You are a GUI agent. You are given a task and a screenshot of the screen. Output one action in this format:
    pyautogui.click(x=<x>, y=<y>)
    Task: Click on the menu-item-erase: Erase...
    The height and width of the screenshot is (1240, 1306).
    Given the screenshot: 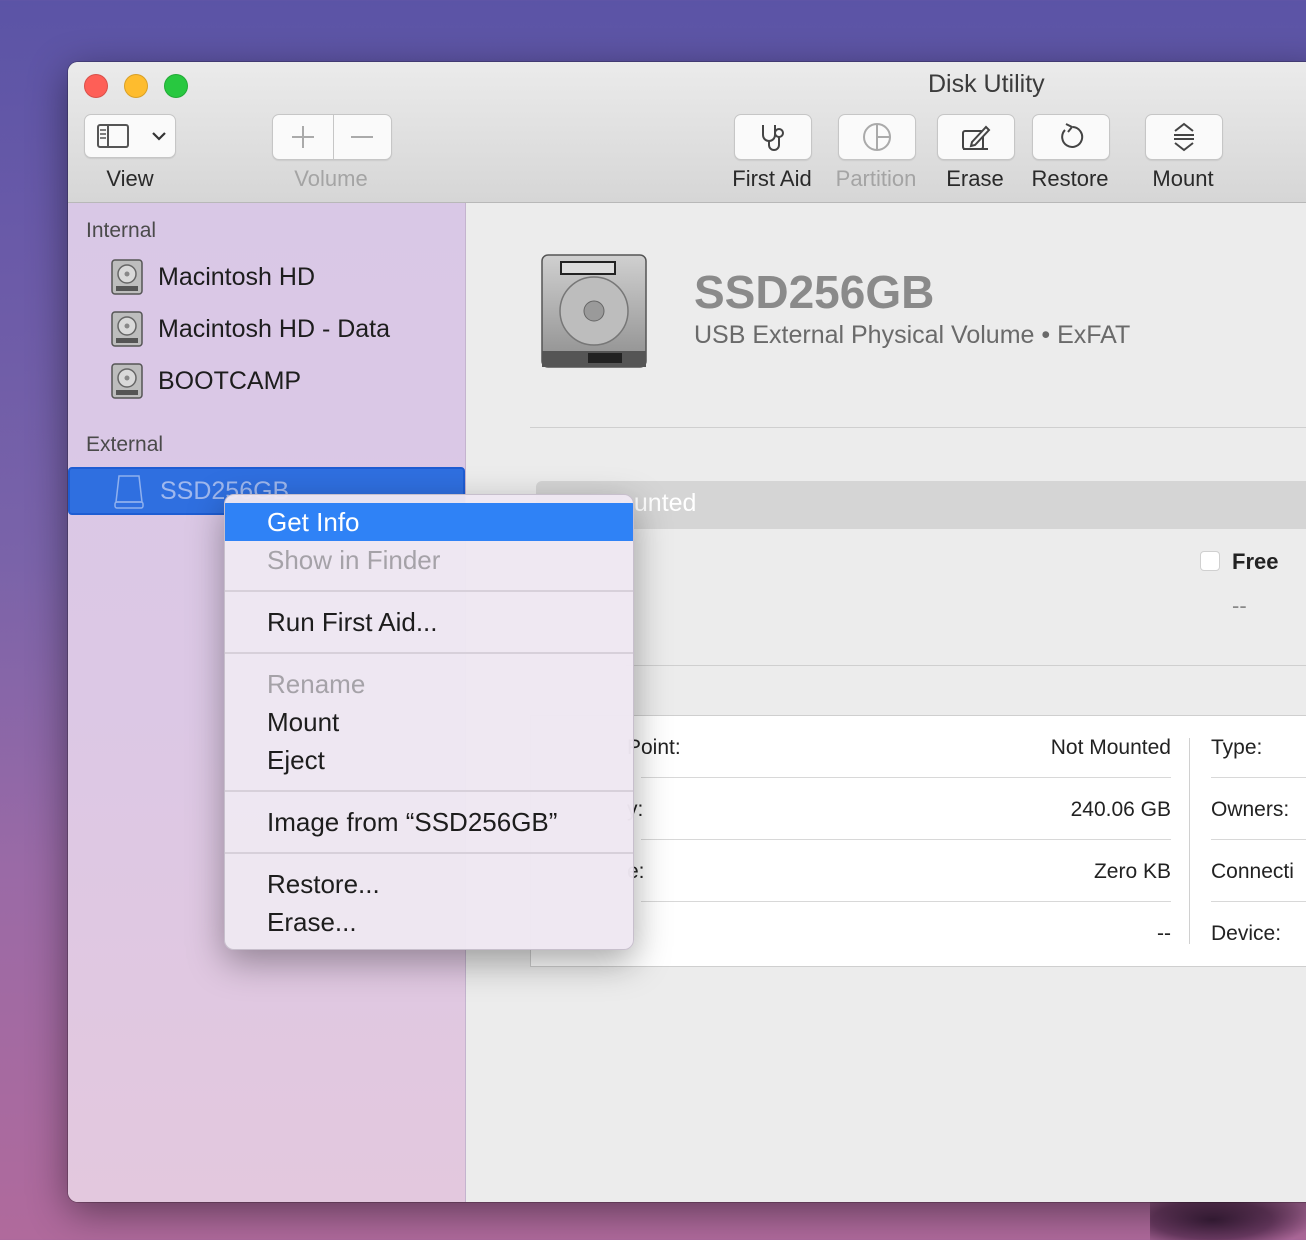 What is the action you would take?
    pyautogui.click(x=429, y=922)
    